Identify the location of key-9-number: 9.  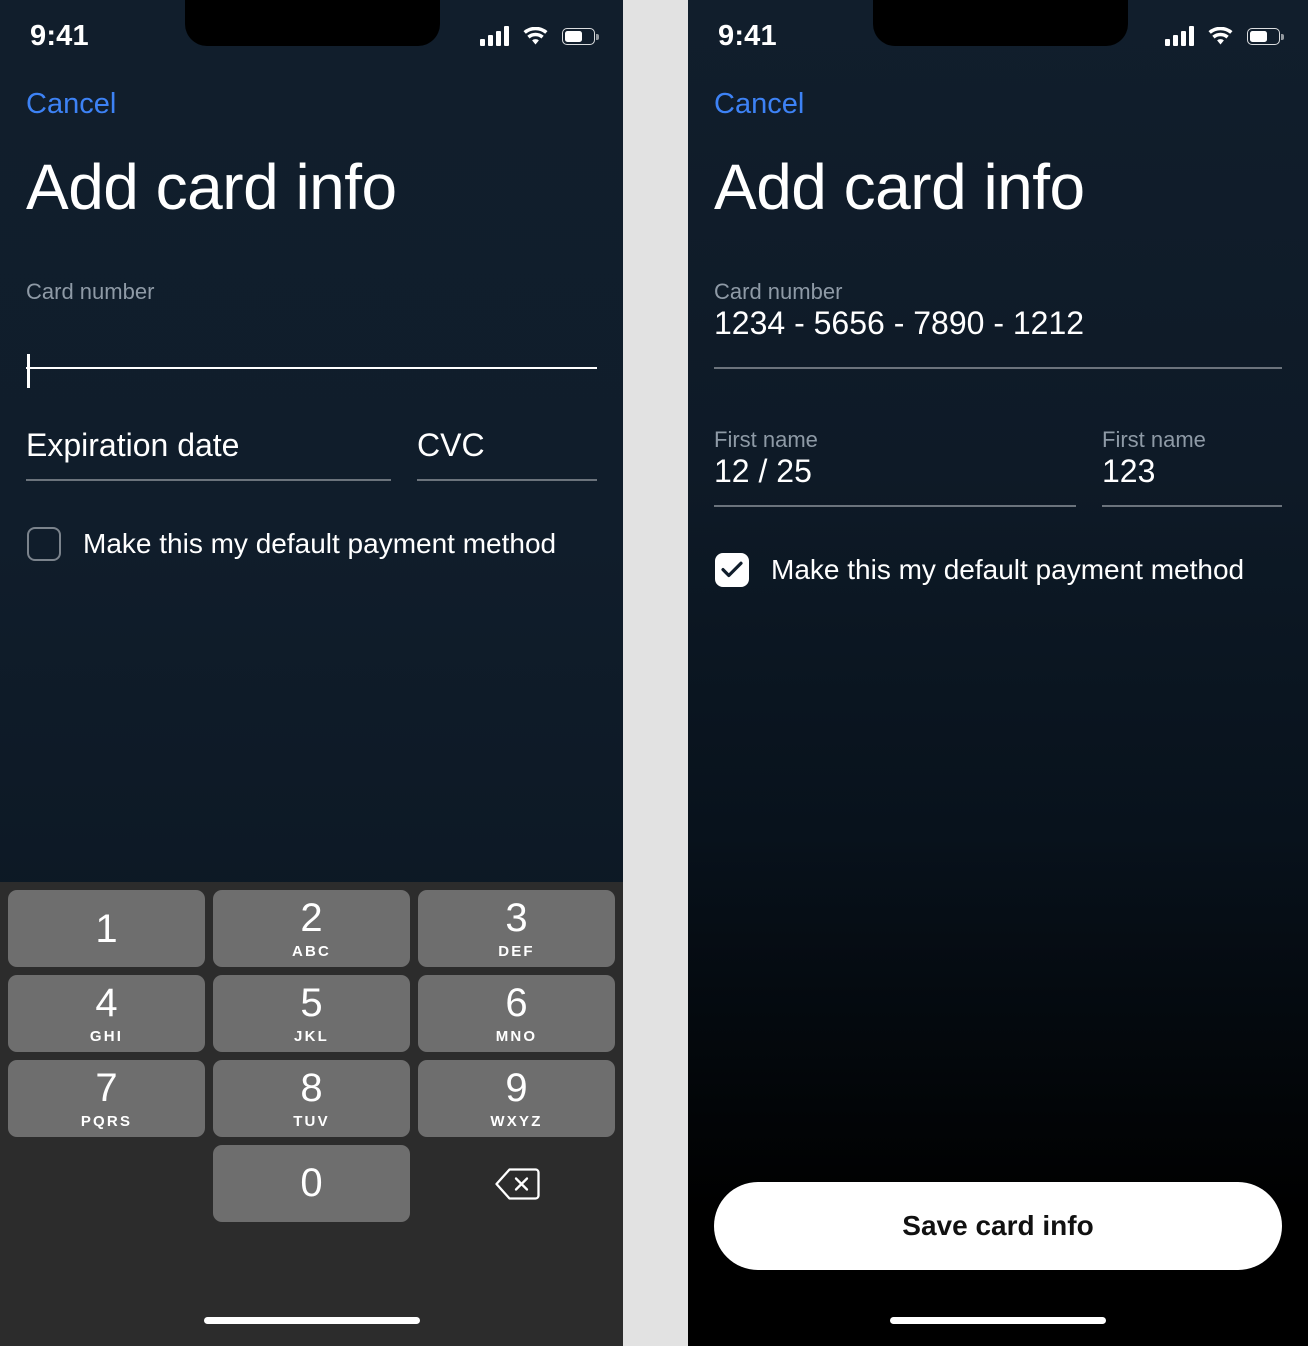
(516, 1087).